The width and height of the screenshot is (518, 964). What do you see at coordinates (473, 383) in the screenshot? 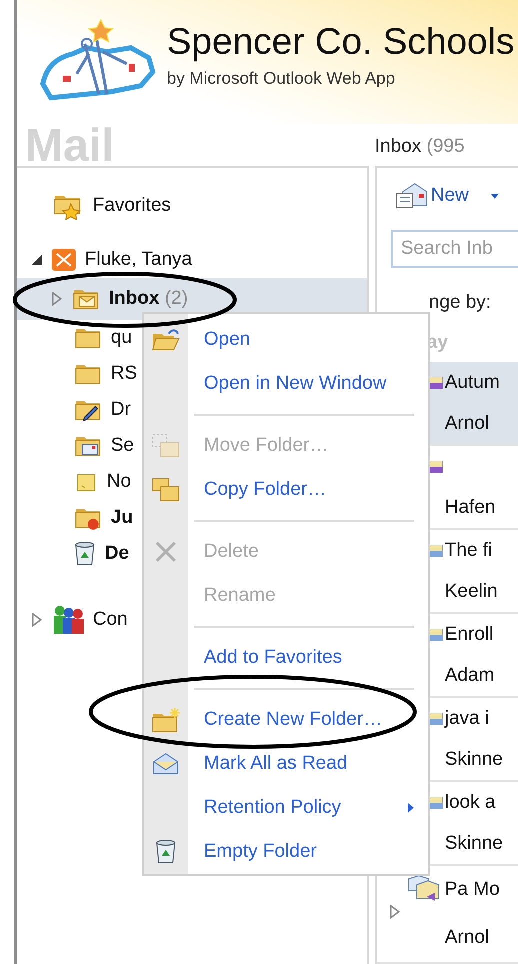
I see `message-subject: Autum` at bounding box center [473, 383].